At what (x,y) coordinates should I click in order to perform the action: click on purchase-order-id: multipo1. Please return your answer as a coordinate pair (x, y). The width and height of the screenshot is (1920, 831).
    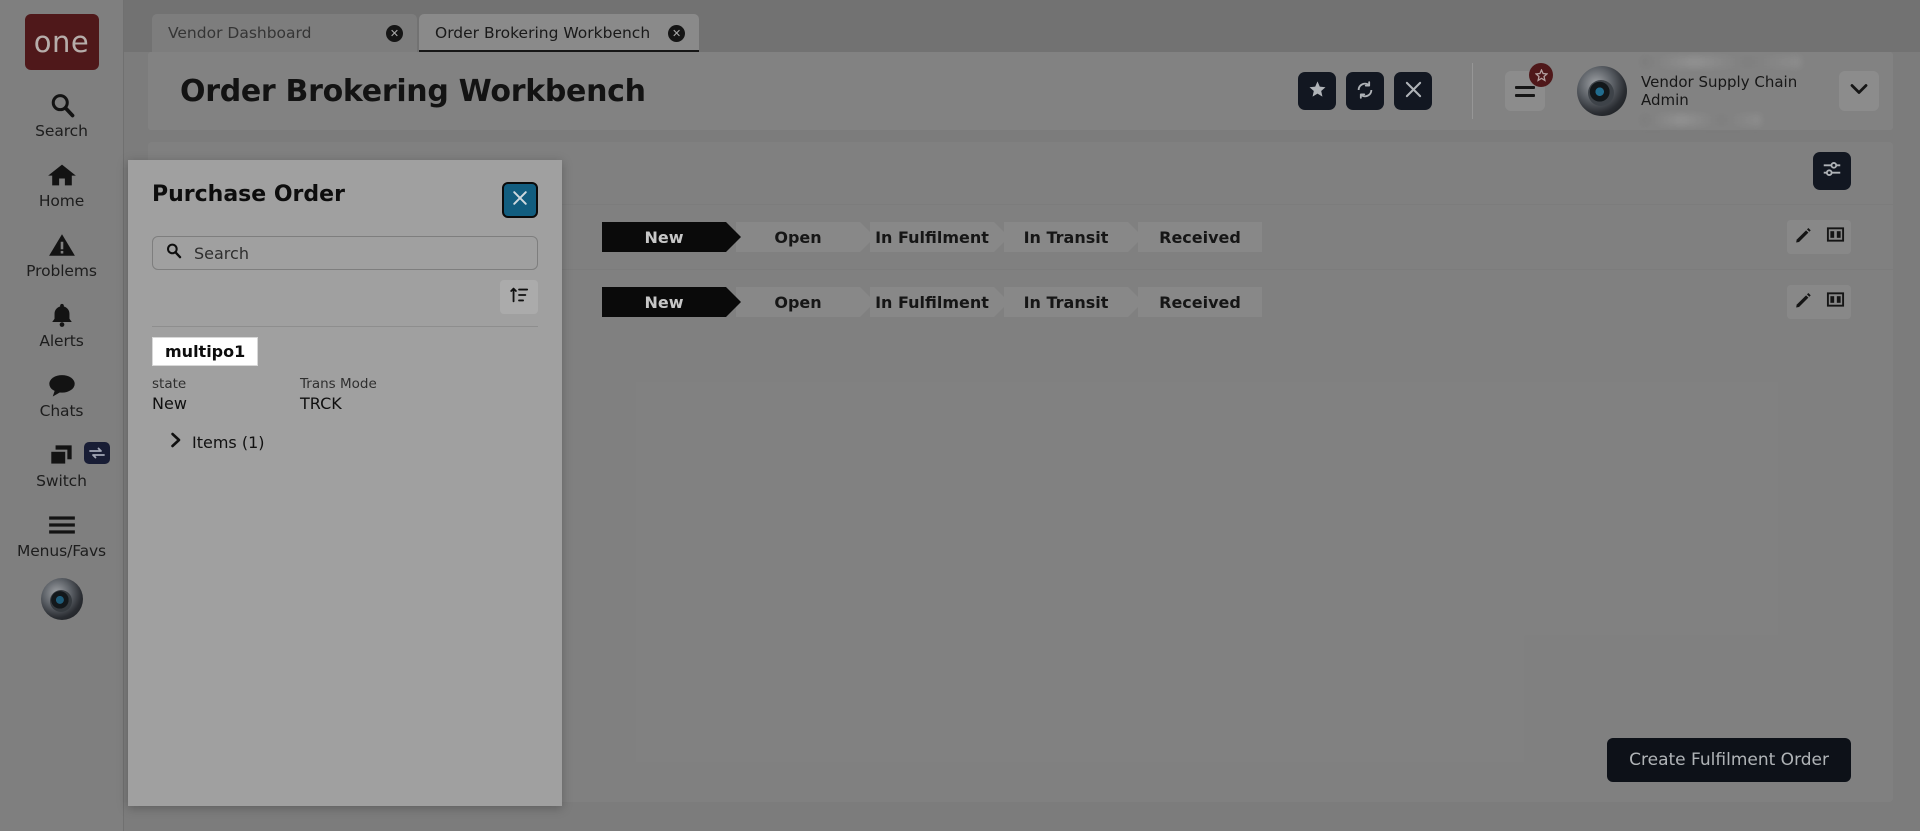
    Looking at the image, I should click on (205, 351).